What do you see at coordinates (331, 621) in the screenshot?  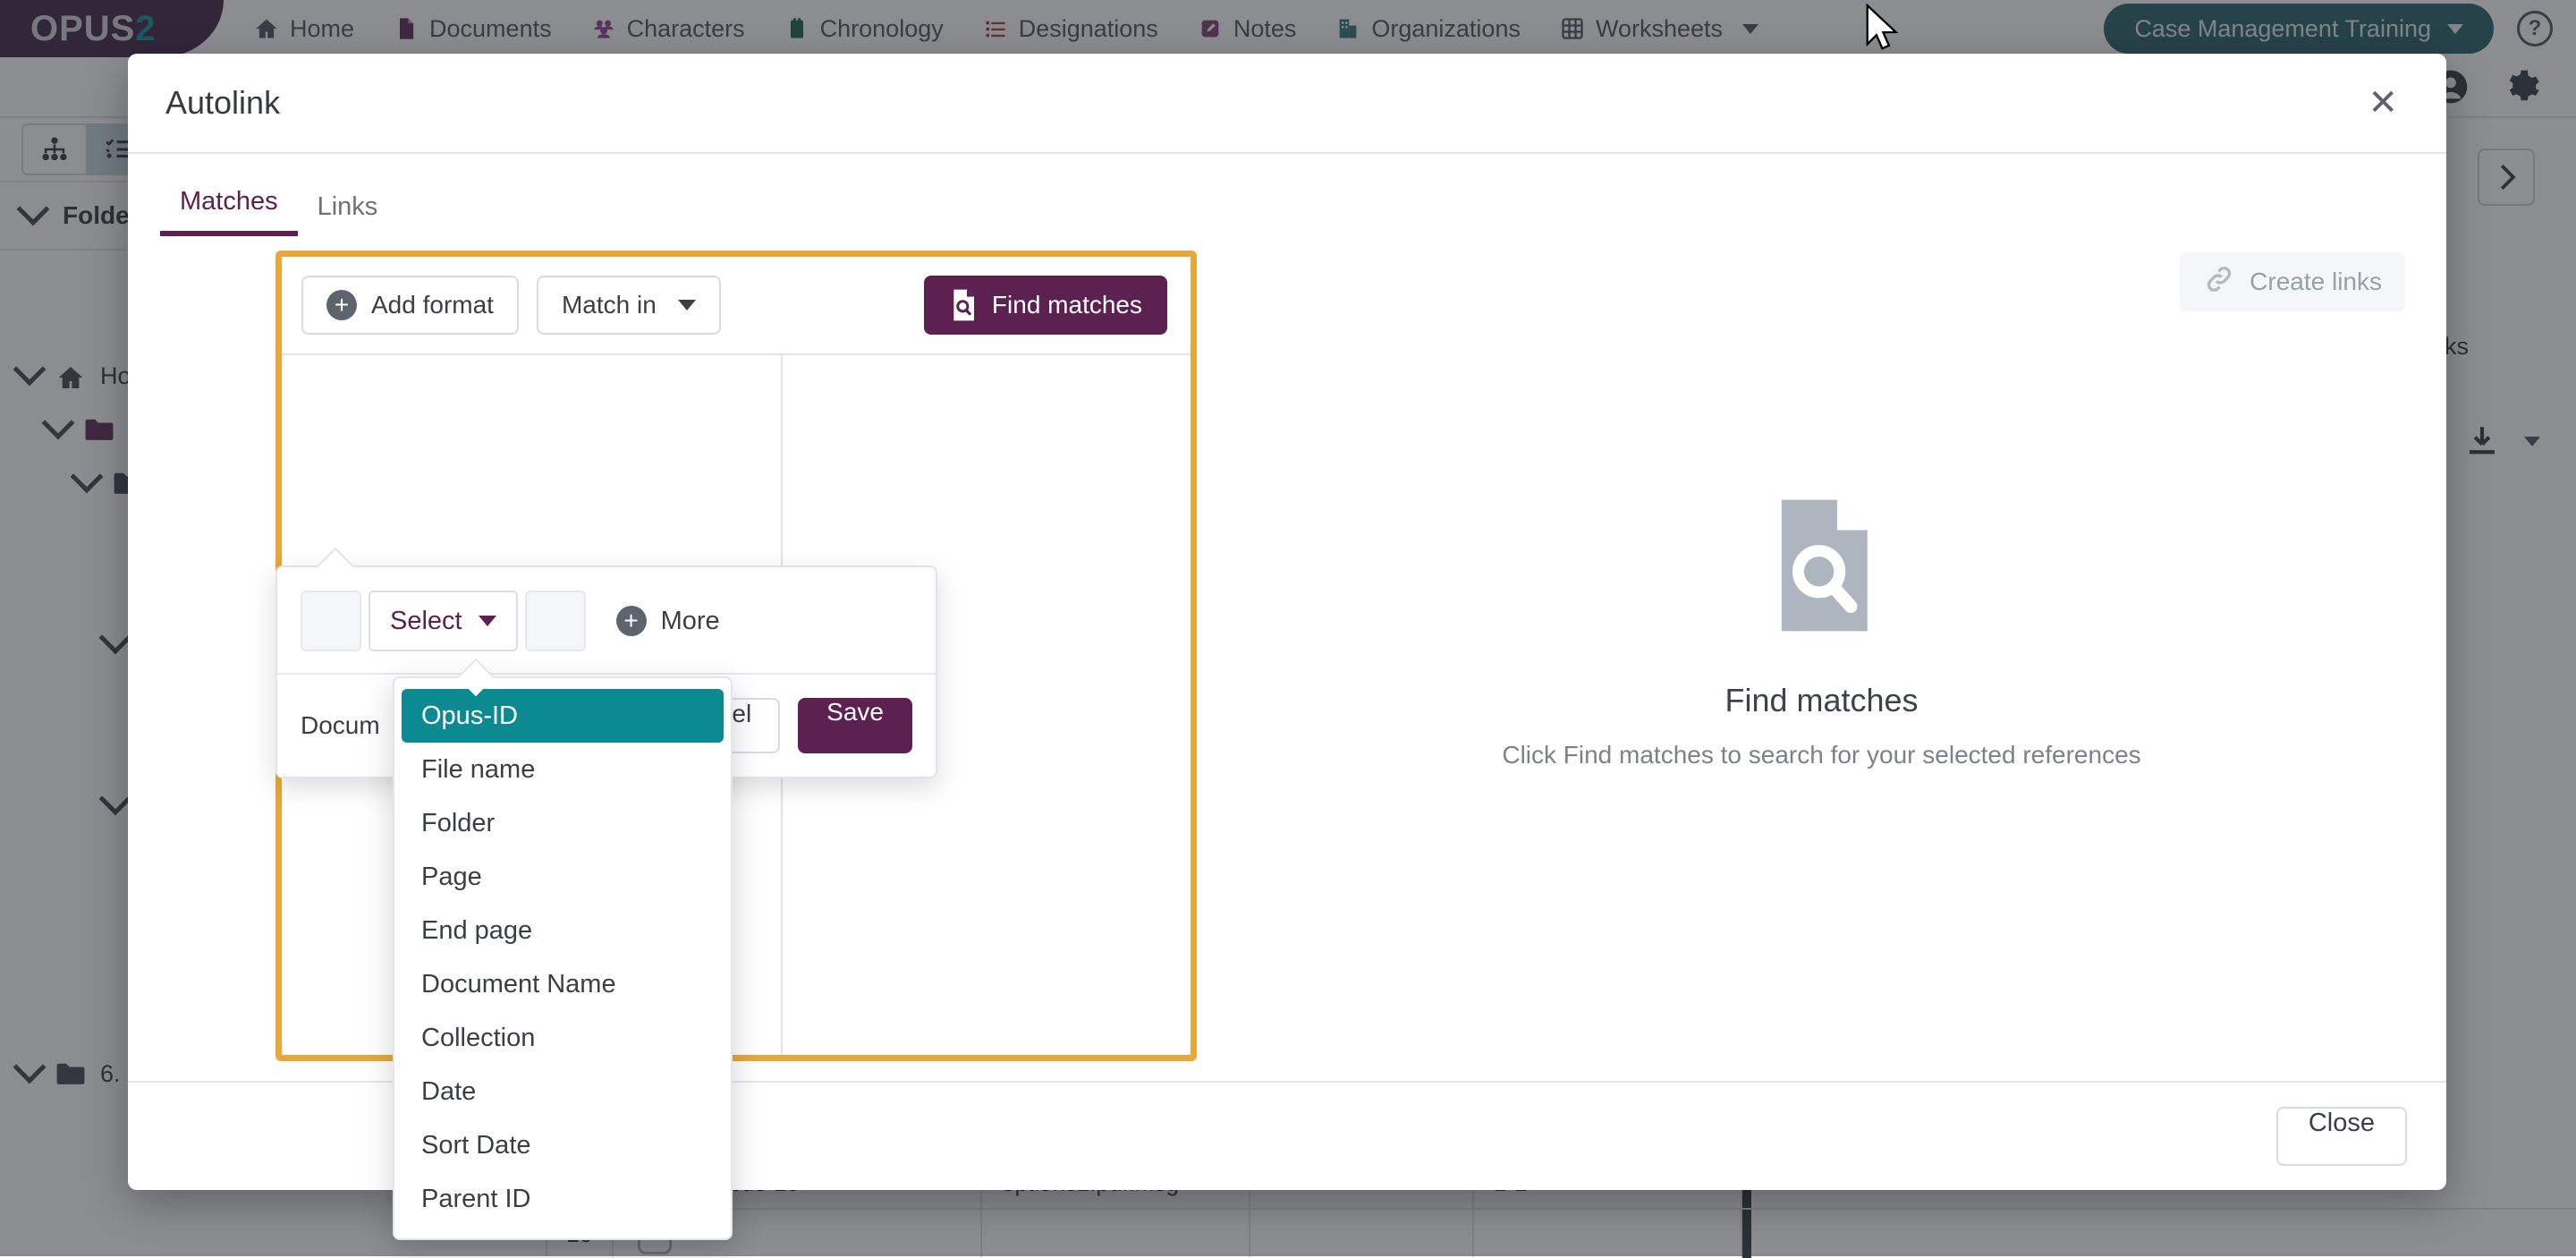 I see `format-segment-prefix` at bounding box center [331, 621].